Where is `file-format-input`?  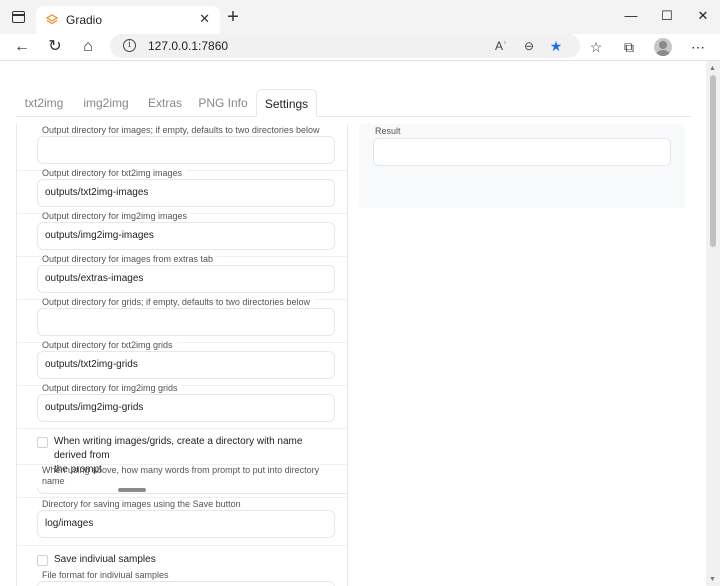 file-format-input is located at coordinates (186, 583).